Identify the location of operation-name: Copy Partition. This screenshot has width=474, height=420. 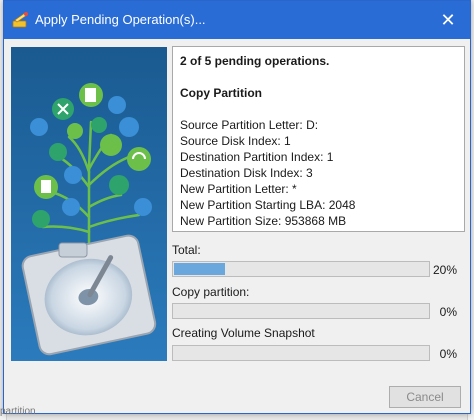
(221, 93).